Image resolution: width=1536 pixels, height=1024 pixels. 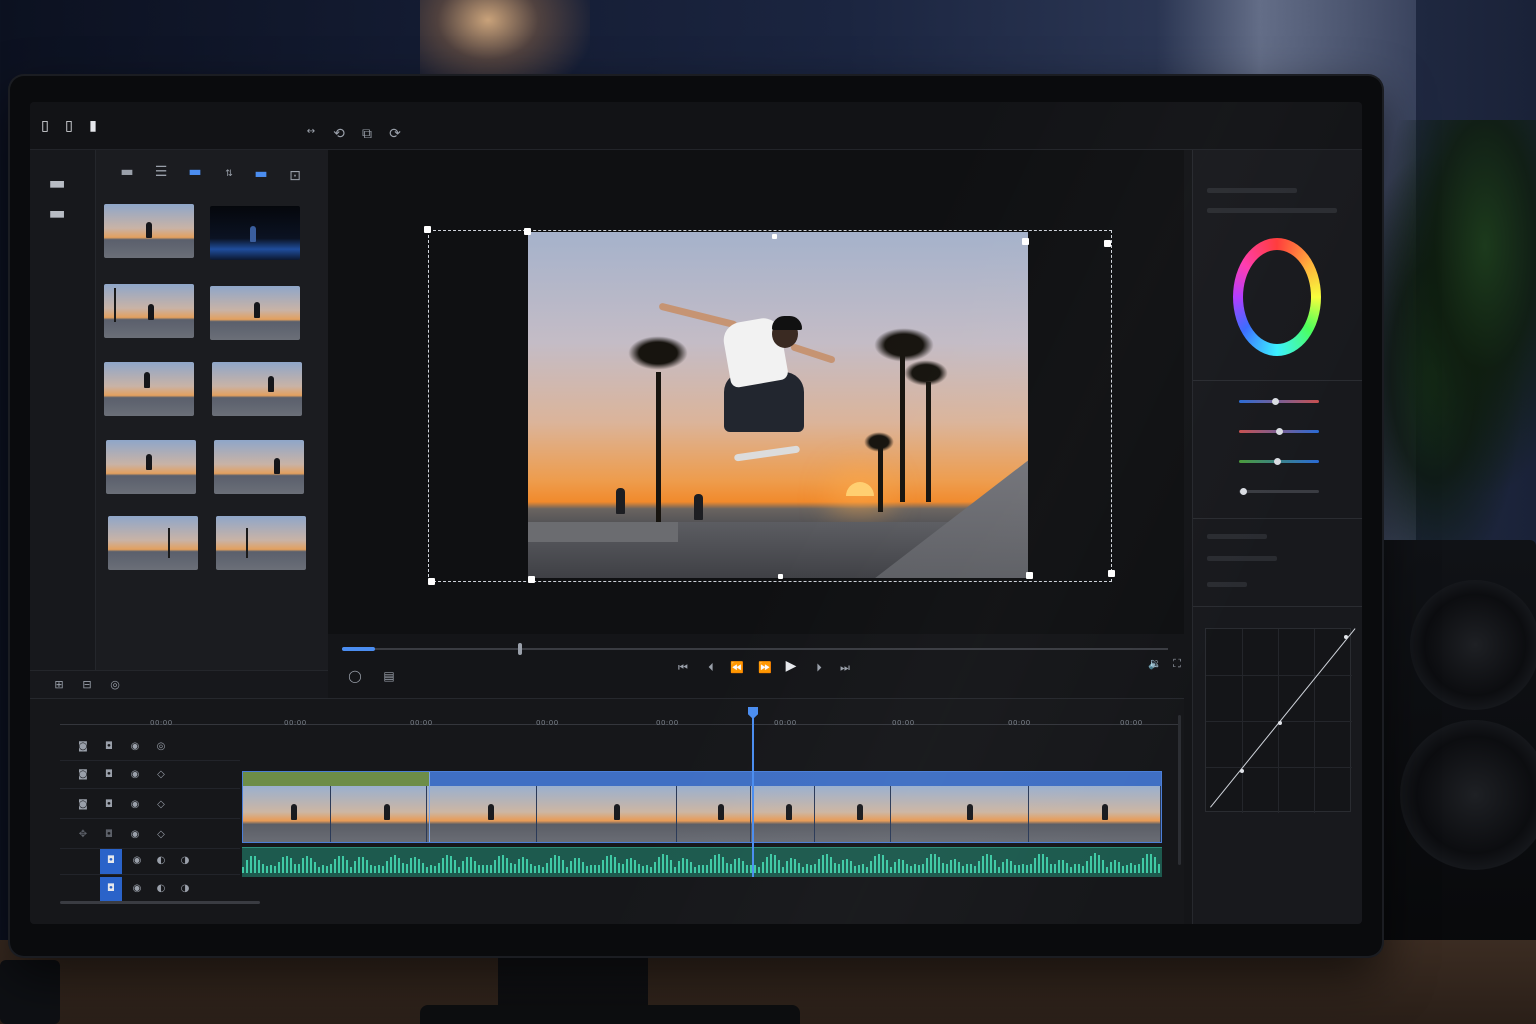 I want to click on go-to-start-icon: ⏮, so click(x=683, y=669).